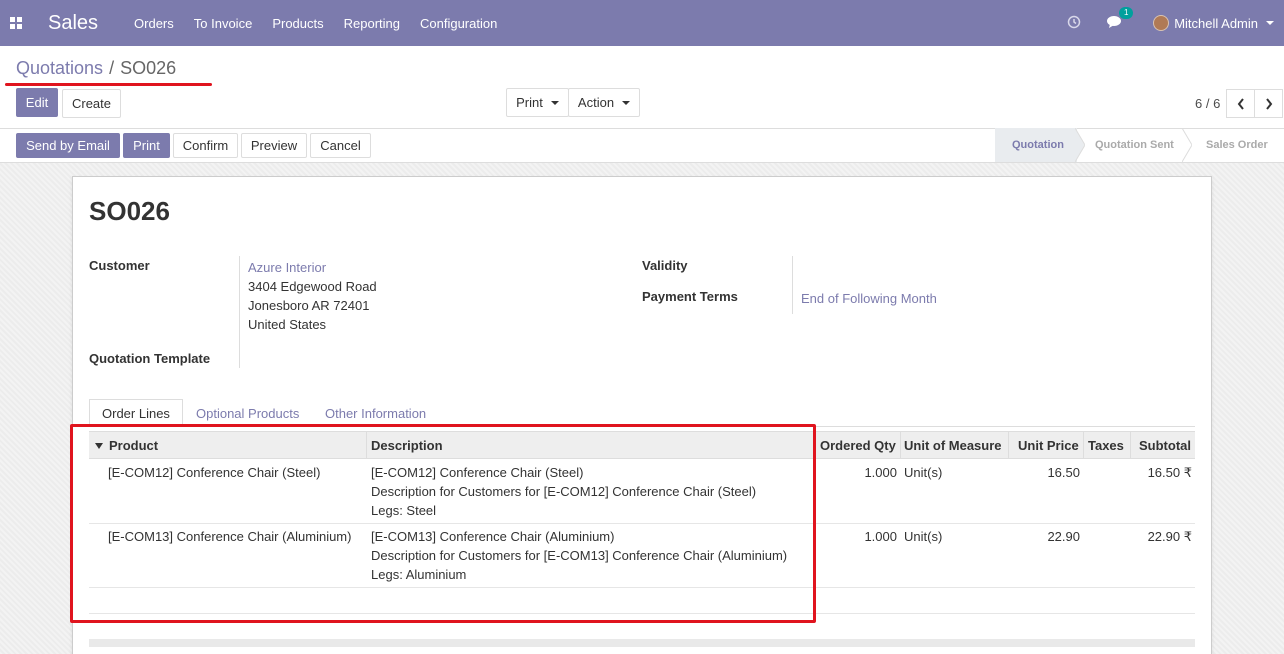 Image resolution: width=1284 pixels, height=654 pixels. What do you see at coordinates (1165, 445) in the screenshot?
I see `column-subtotal: Subtotal` at bounding box center [1165, 445].